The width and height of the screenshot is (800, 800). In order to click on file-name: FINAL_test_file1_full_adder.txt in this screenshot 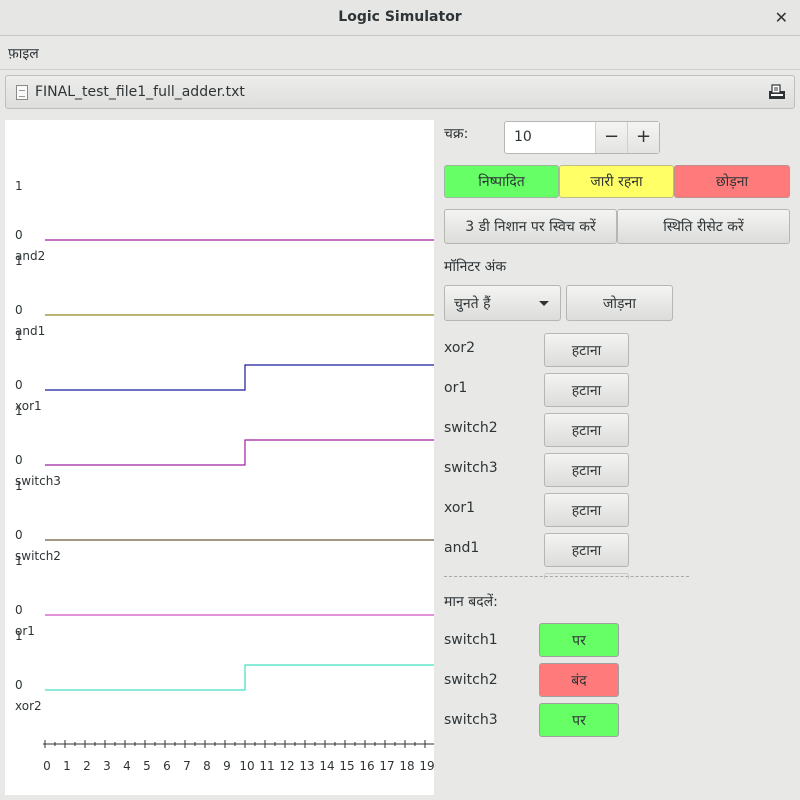, I will do `click(140, 92)`.